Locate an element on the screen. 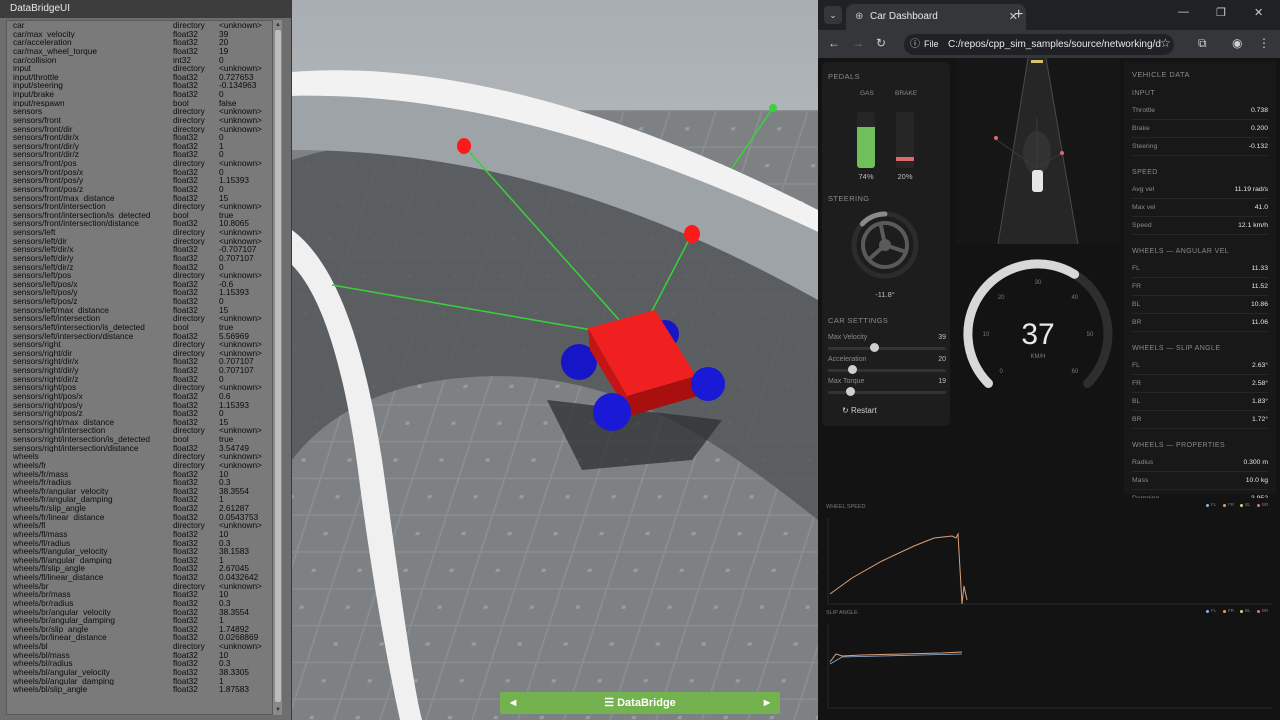  variable-row: wheels/fl/angular_velocity float32 38.1583 is located at coordinates (142, 551).